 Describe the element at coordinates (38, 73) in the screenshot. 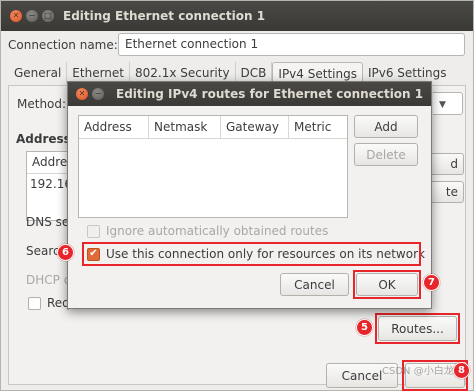

I see `tab-general: General` at that location.